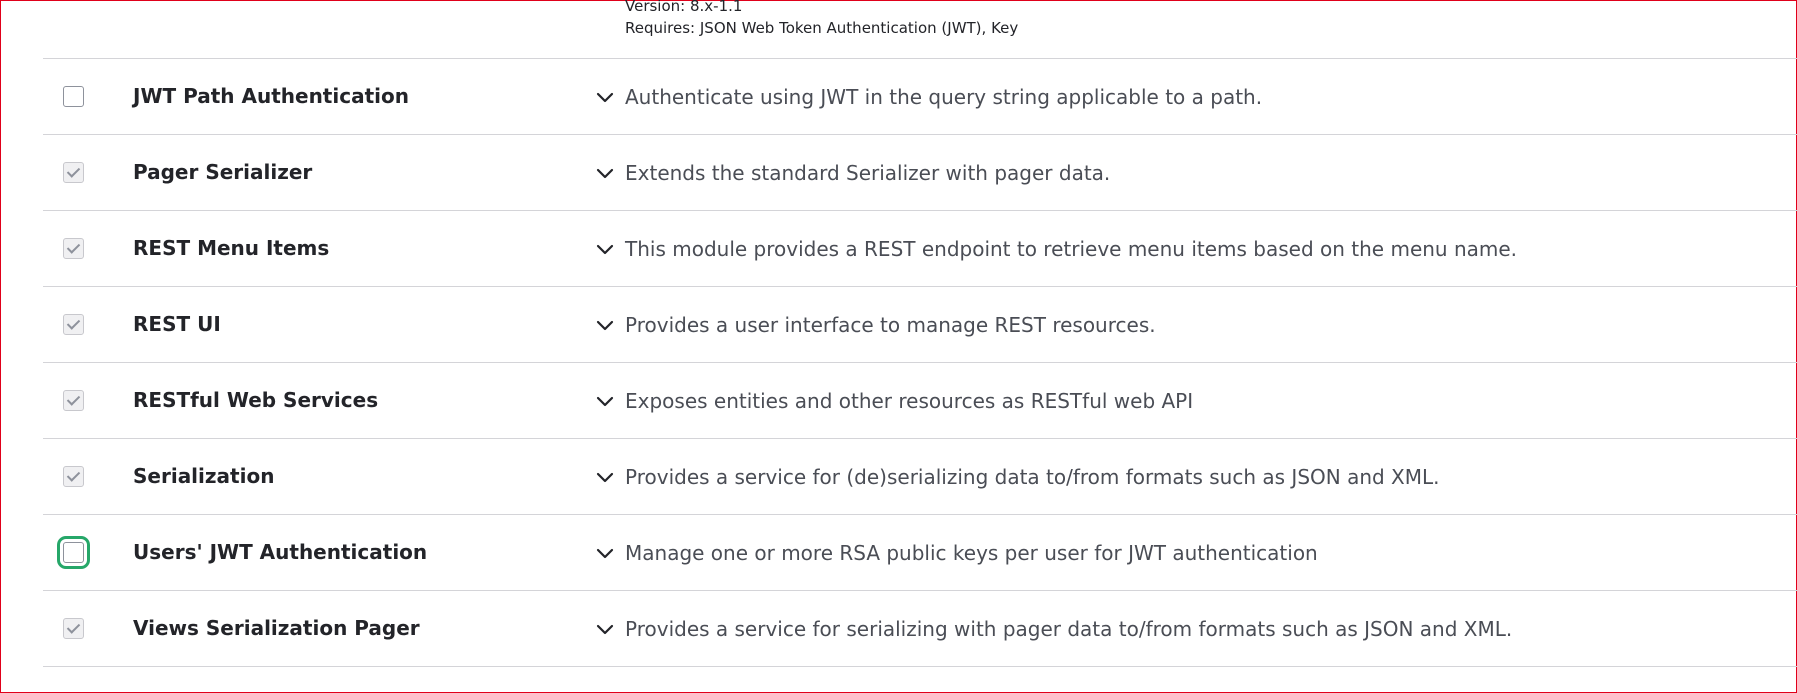  What do you see at coordinates (203, 476) in the screenshot?
I see `module-name: Serialization` at bounding box center [203, 476].